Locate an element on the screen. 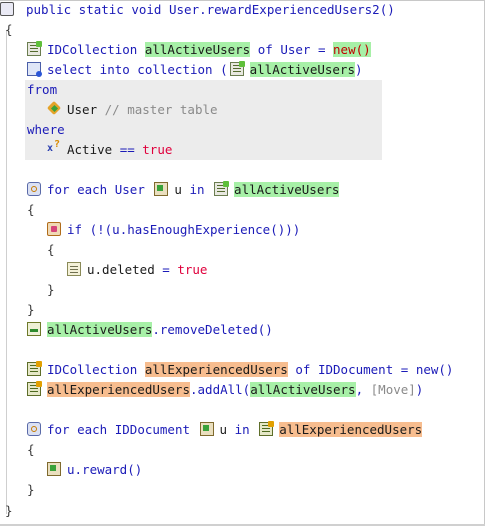 This screenshot has height=526, width=485. element-type: IDDocument is located at coordinates (355, 369).